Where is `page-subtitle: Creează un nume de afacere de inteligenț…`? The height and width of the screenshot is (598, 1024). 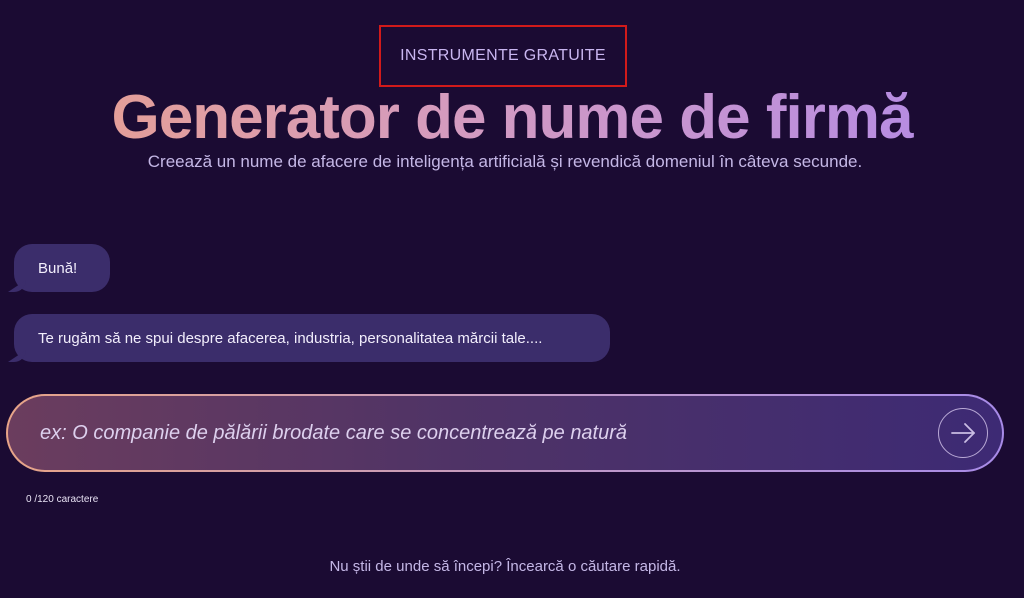
page-subtitle: Creează un nume de afacere de inteligenț… is located at coordinates (505, 161).